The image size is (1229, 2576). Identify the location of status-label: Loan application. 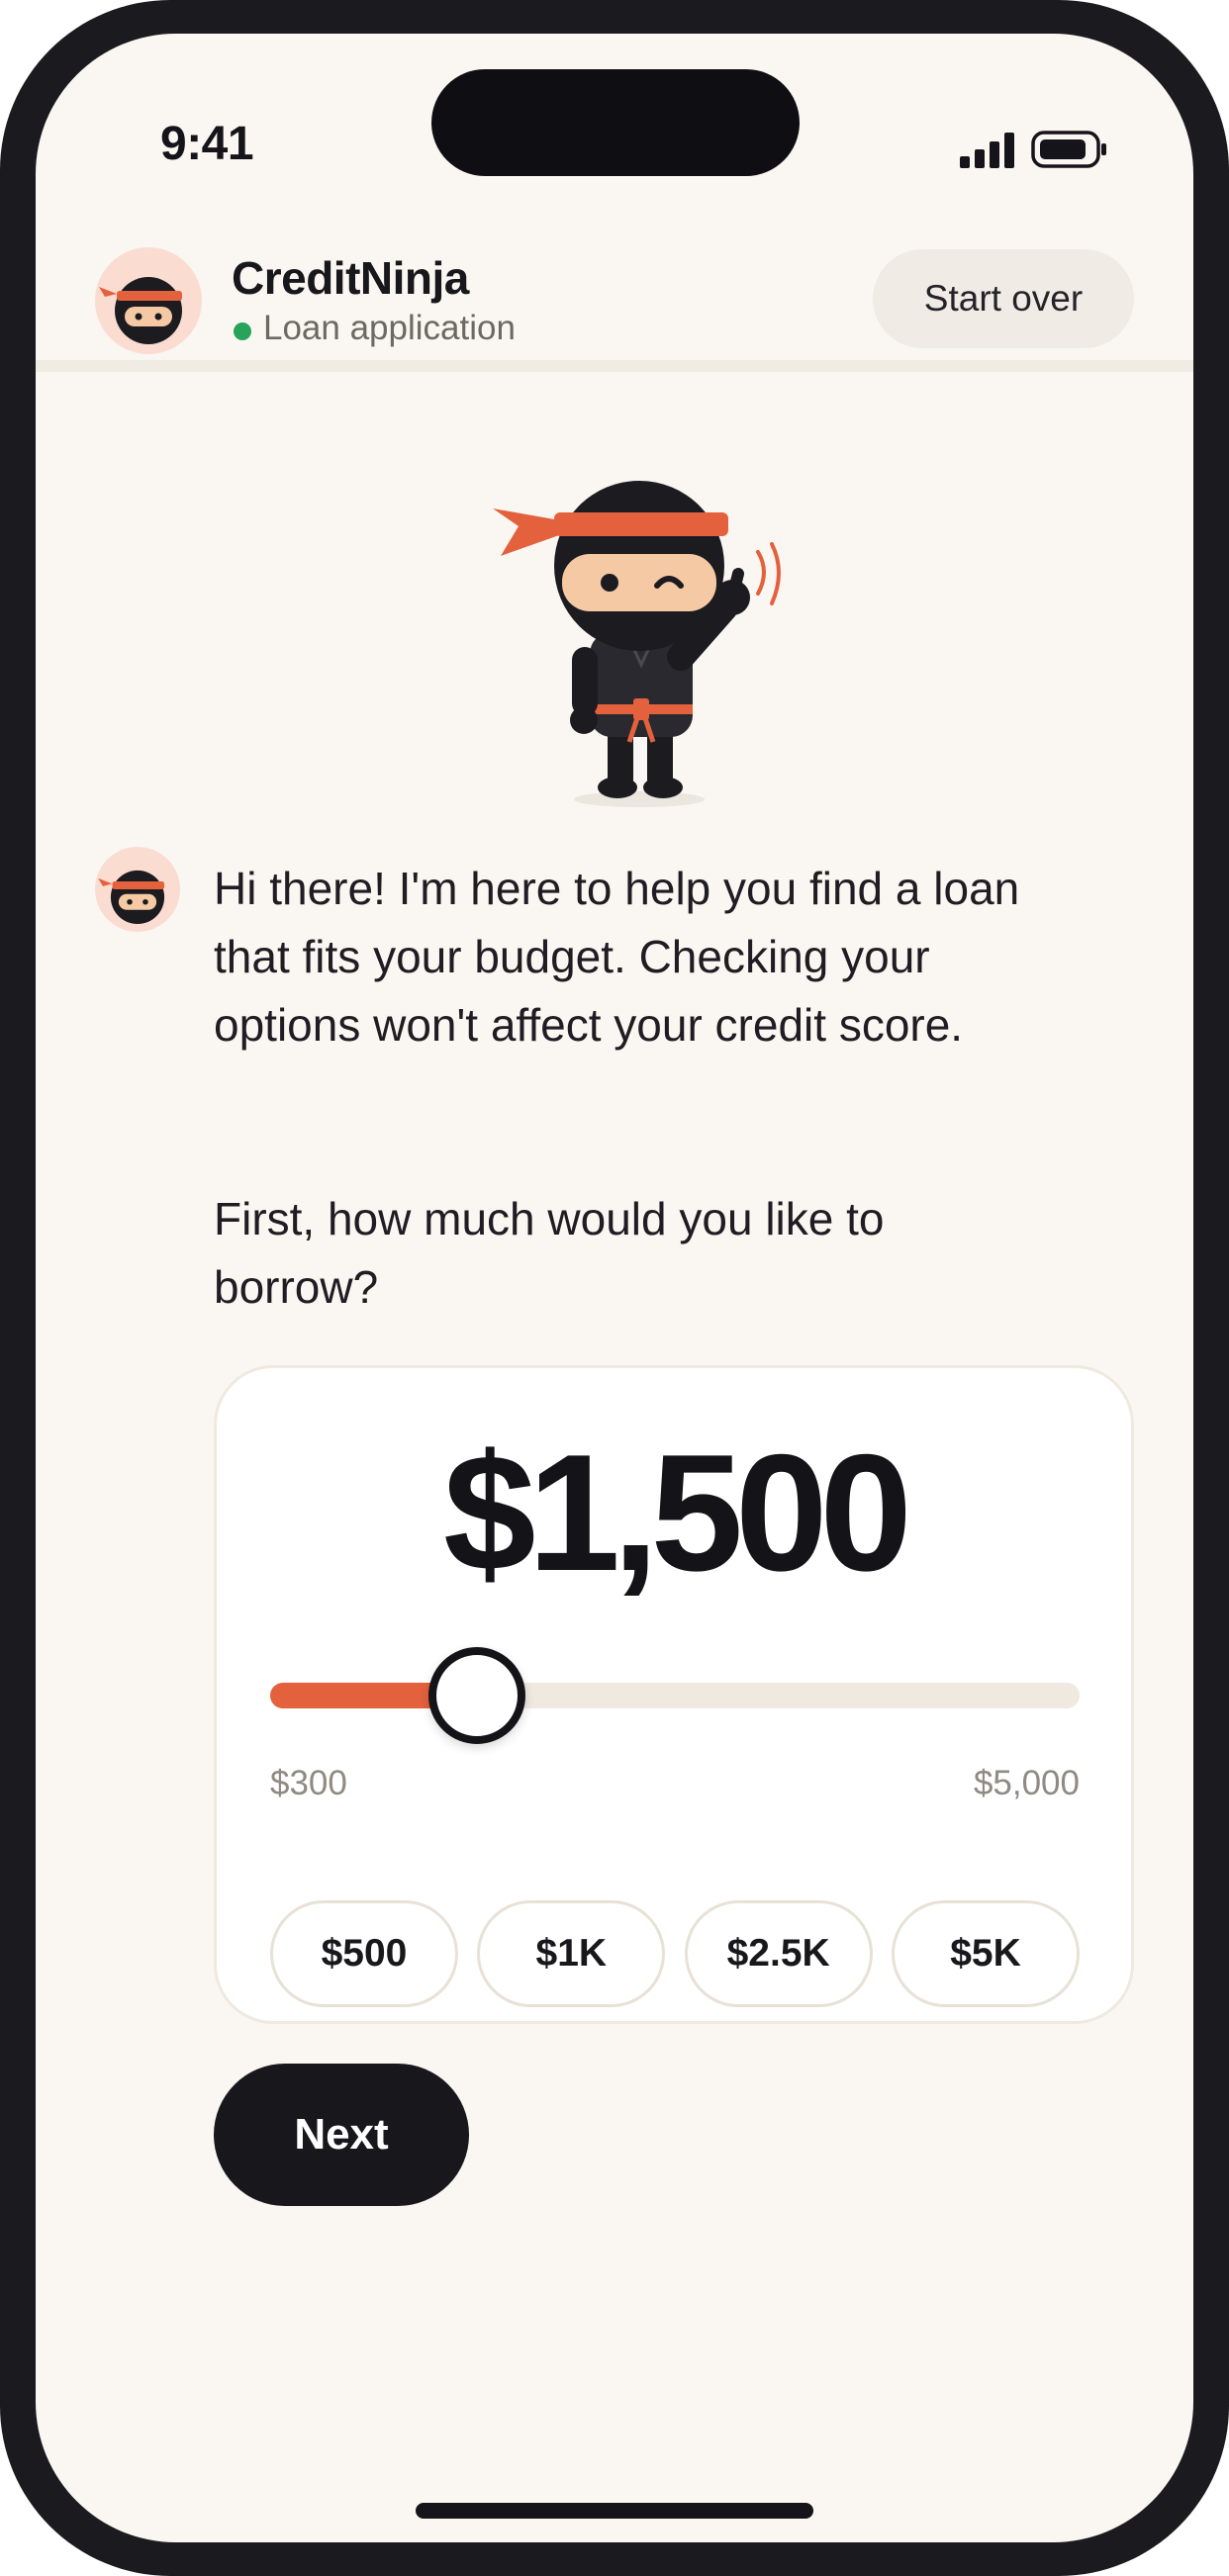
(389, 328).